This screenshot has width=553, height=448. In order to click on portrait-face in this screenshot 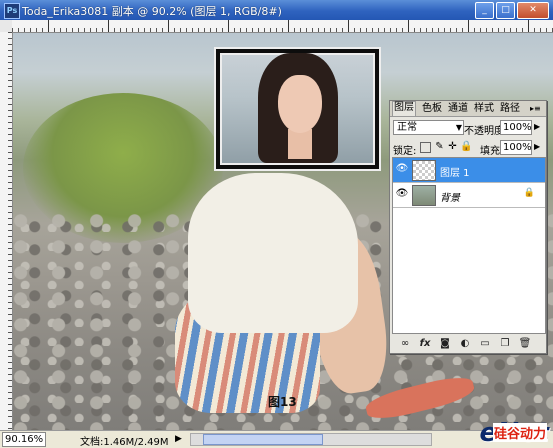, I will do `click(300, 104)`.